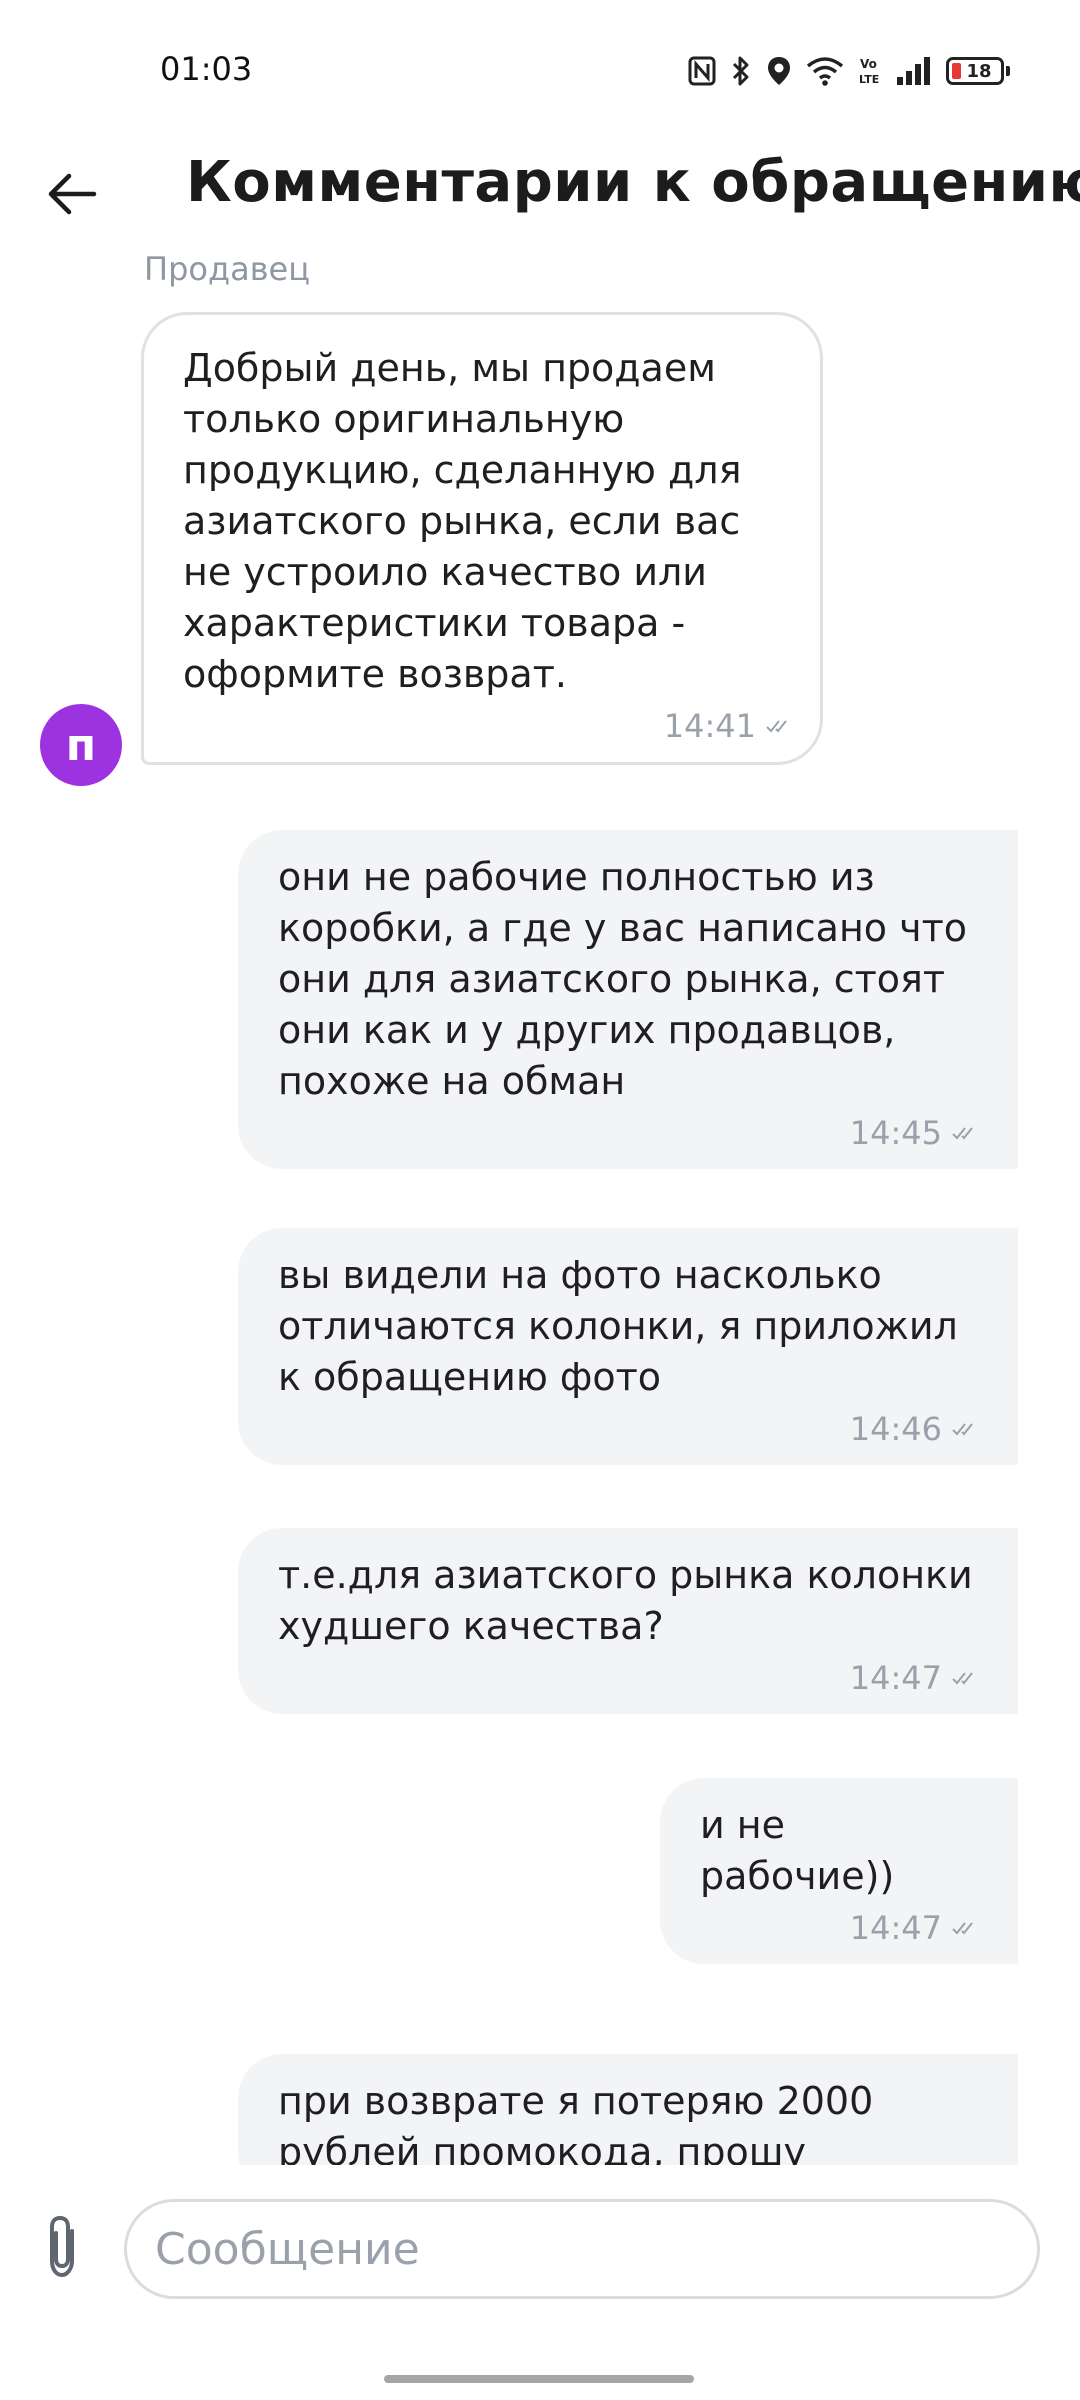 Image resolution: width=1080 pixels, height=2400 pixels. I want to click on battery-icon: 18, so click(978, 71).